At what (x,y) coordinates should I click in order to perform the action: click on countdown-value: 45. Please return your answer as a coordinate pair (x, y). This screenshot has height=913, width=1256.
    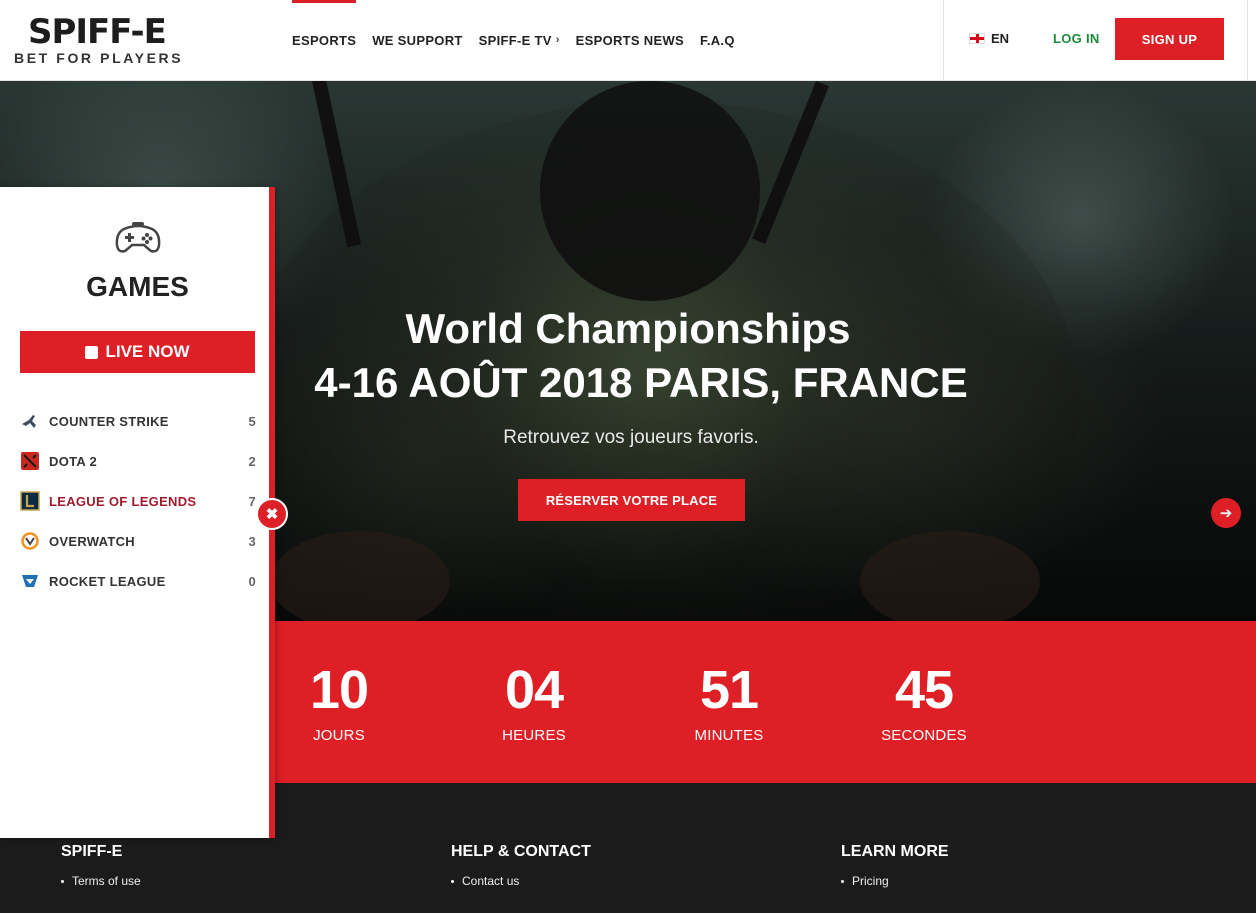
    Looking at the image, I should click on (924, 690).